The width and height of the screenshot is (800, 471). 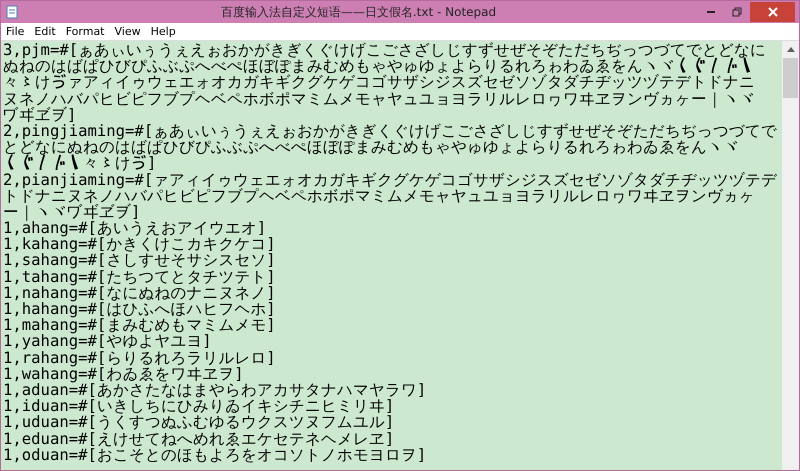 I want to click on menu-item: Format, so click(x=85, y=31).